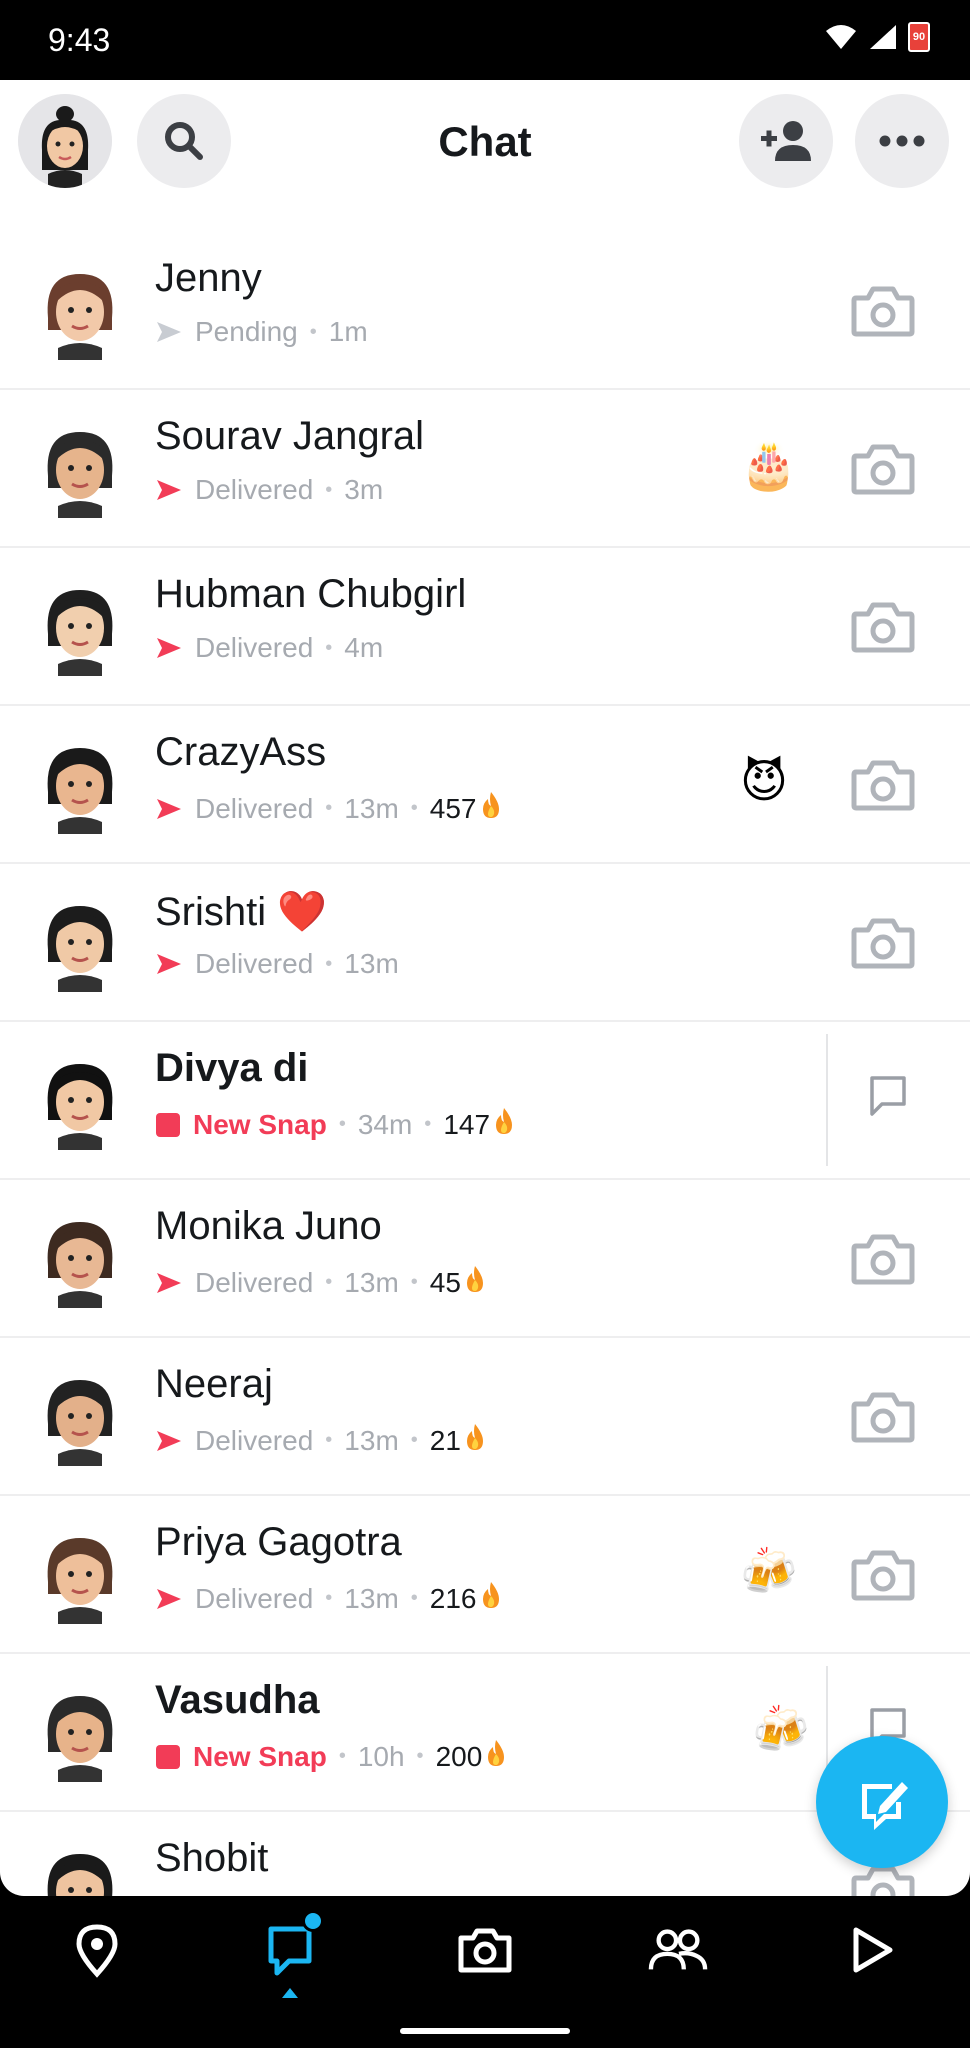 The width and height of the screenshot is (970, 2048). I want to click on chat-status: Pending • 1m, so click(261, 332).